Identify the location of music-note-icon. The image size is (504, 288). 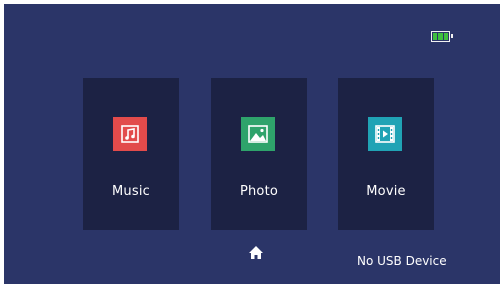
(130, 134).